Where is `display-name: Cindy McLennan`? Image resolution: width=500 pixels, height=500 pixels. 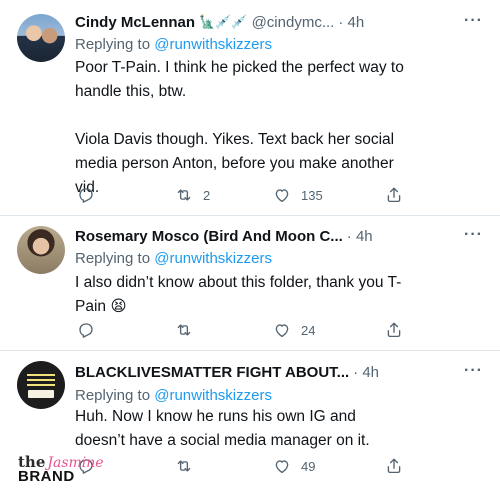 display-name: Cindy McLennan is located at coordinates (135, 22).